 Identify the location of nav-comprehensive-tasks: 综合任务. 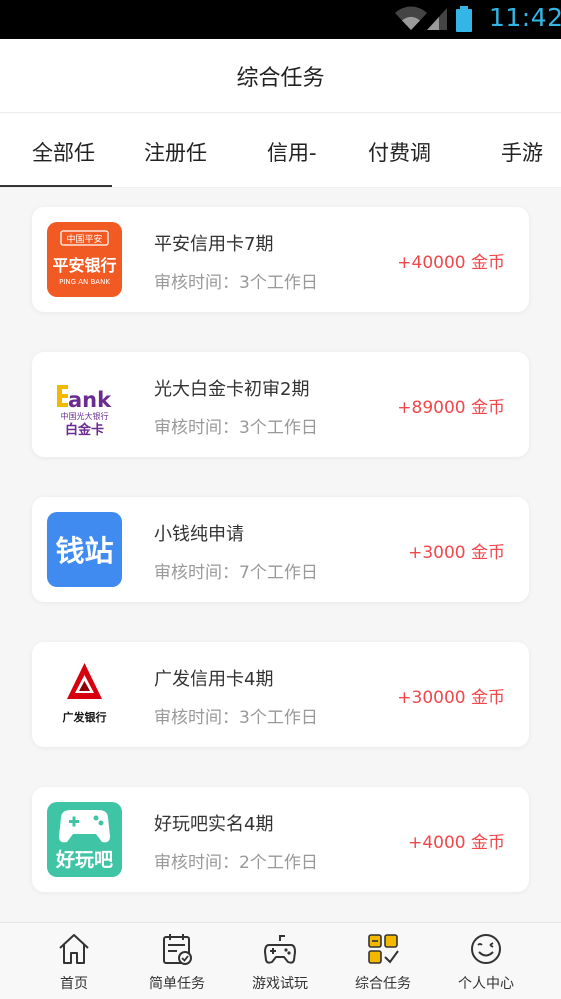
(383, 961).